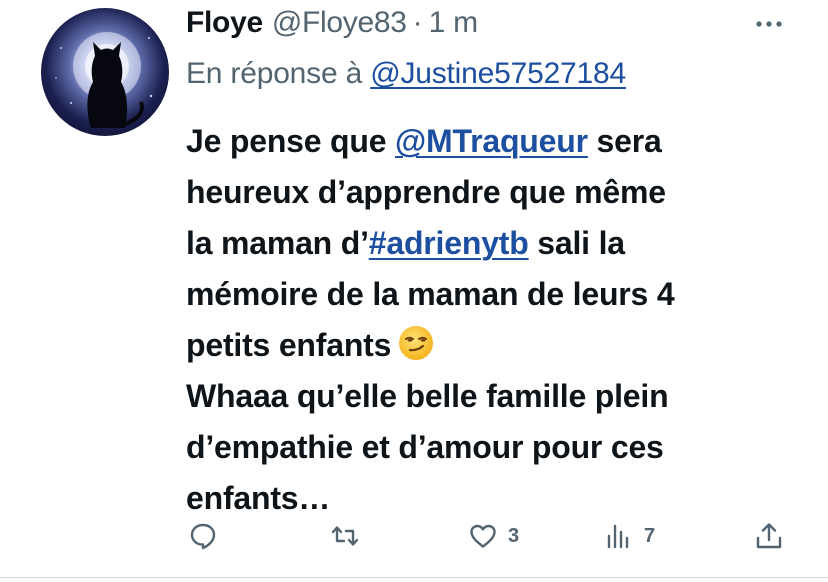 This screenshot has width=828, height=582. Describe the element at coordinates (277, 243) in the screenshot. I see `text-segment: la maman d’` at that location.